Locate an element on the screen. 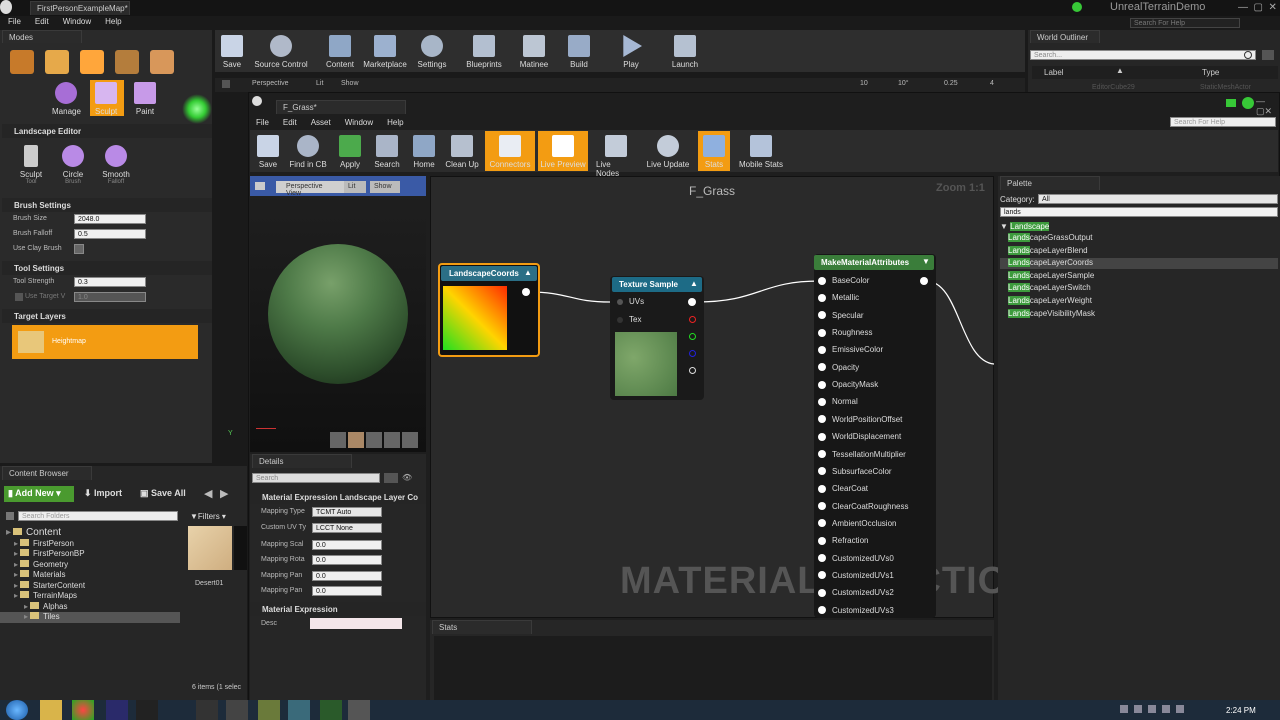 The width and height of the screenshot is (1280, 720). tool-sculpt: Sculpt Tool is located at coordinates (31, 165).